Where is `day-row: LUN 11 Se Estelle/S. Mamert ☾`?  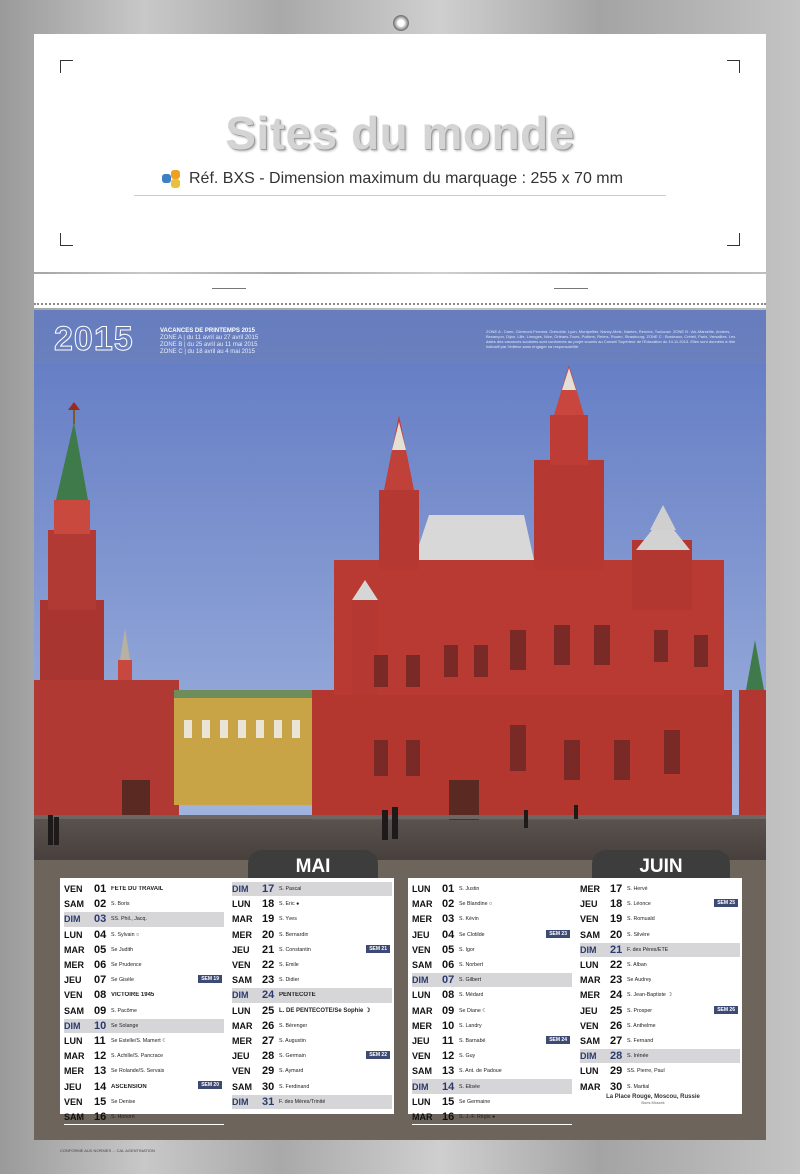 day-row: LUN 11 Se Estelle/S. Mamert ☾ is located at coordinates (144, 1042).